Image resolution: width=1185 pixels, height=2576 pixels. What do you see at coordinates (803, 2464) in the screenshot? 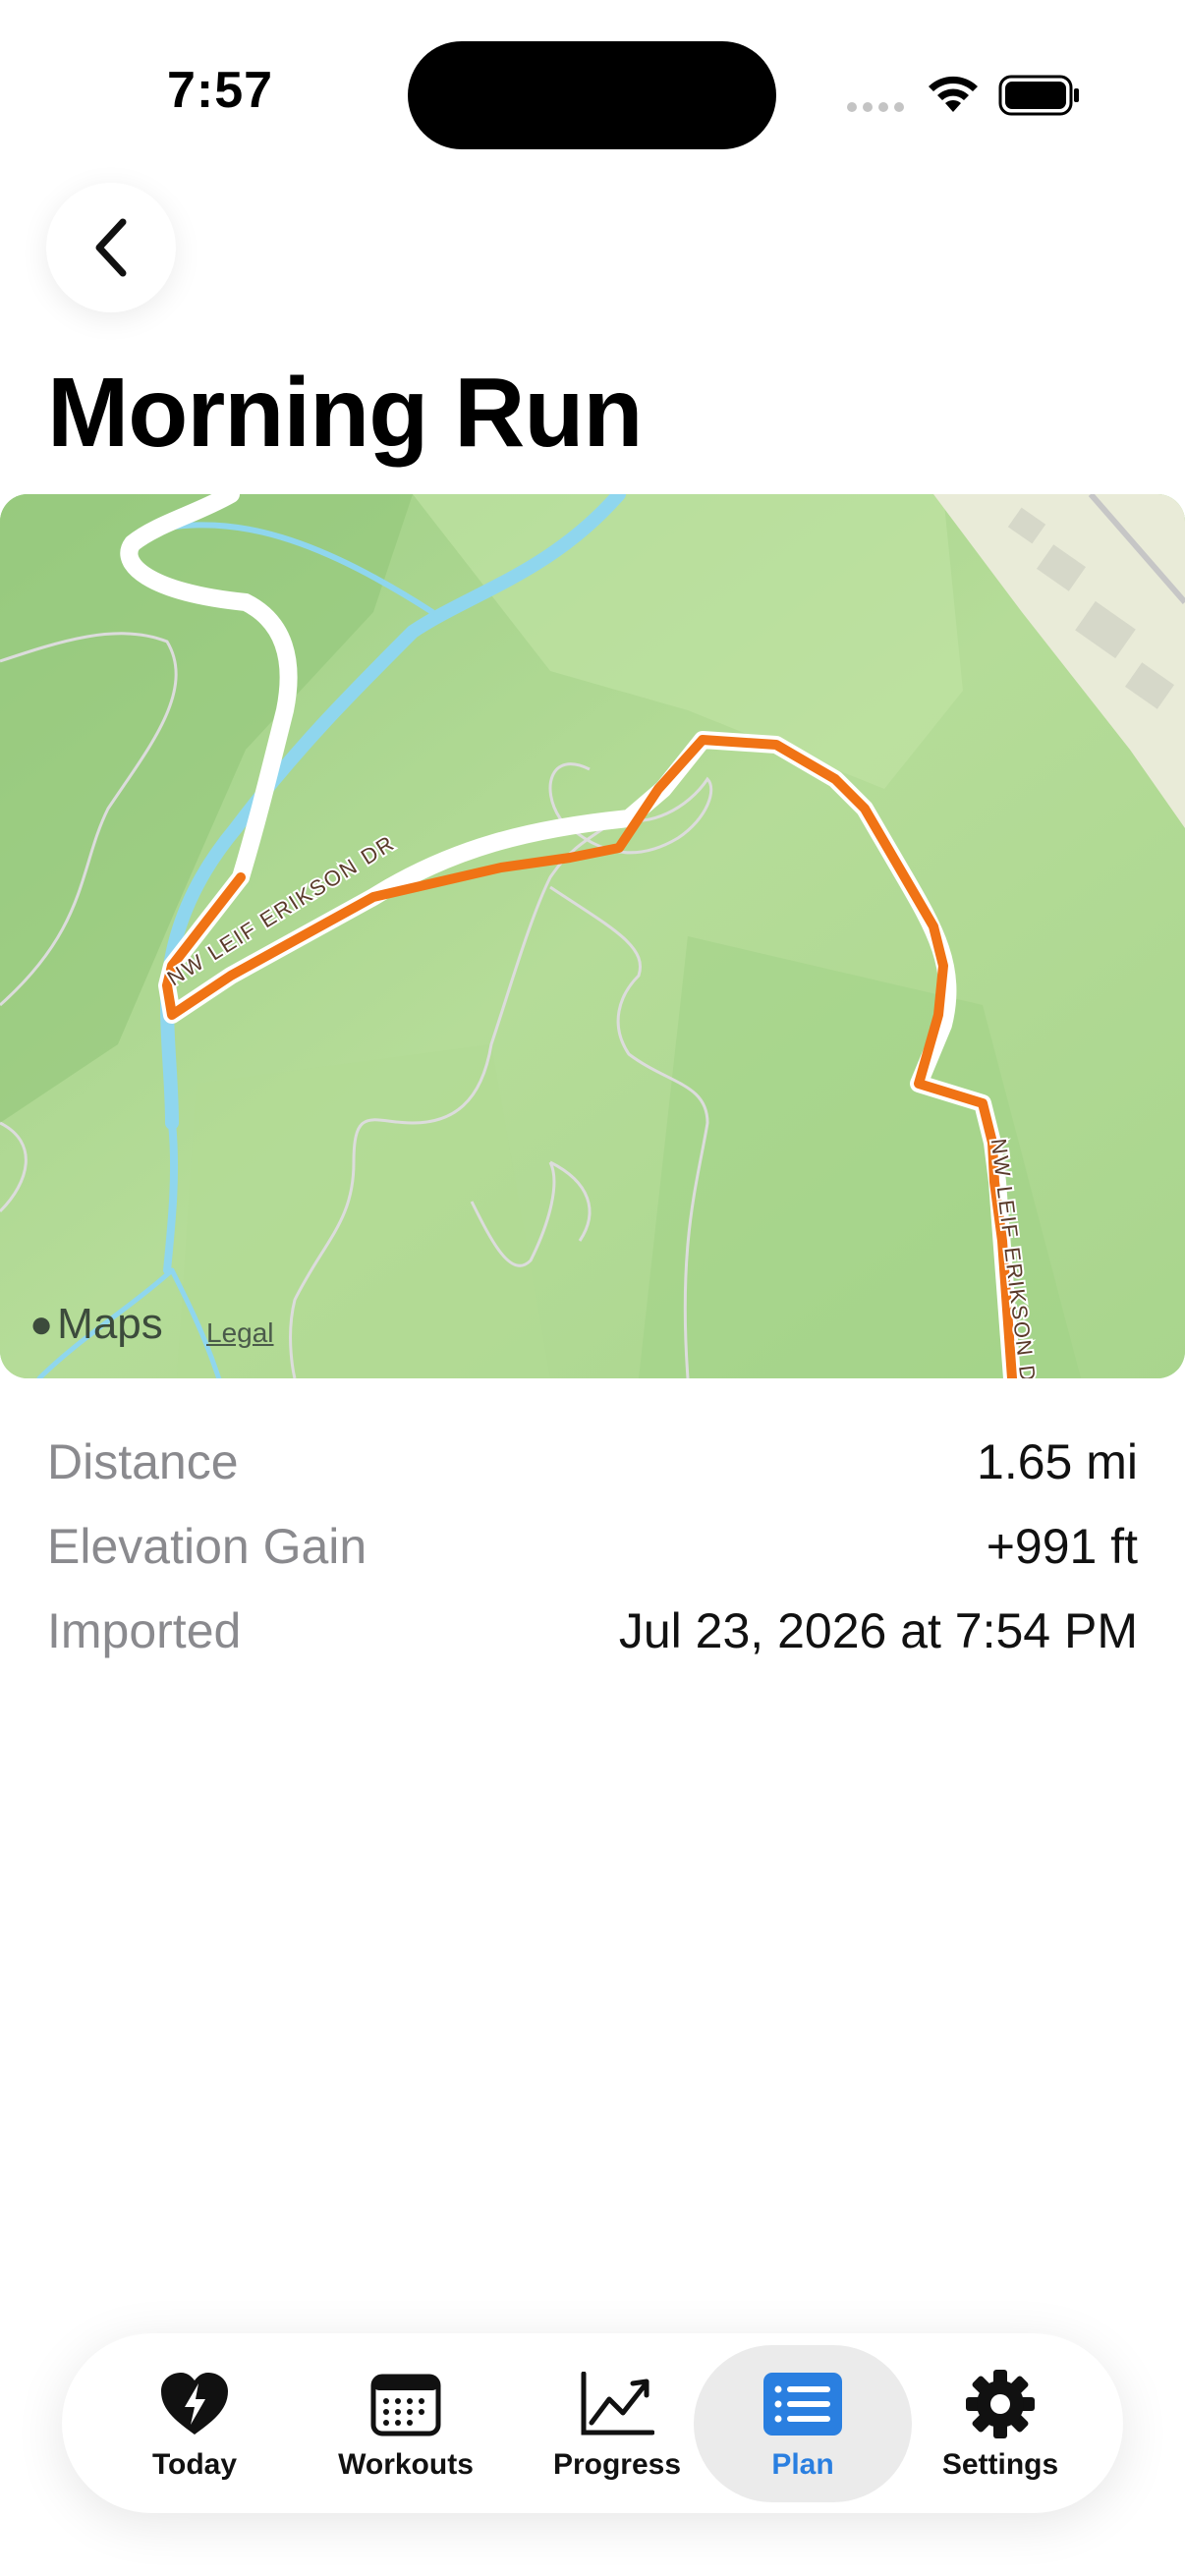
I see `tab-label: Plan` at bounding box center [803, 2464].